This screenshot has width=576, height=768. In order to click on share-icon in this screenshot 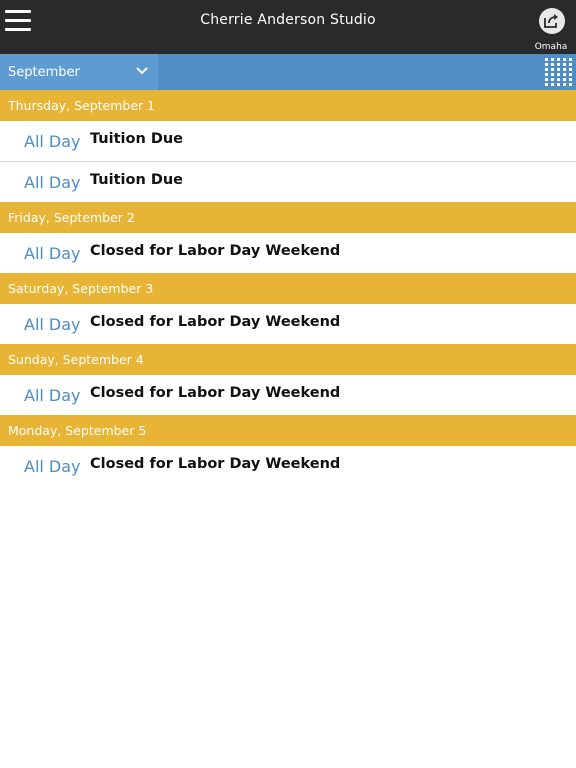, I will do `click(552, 21)`.